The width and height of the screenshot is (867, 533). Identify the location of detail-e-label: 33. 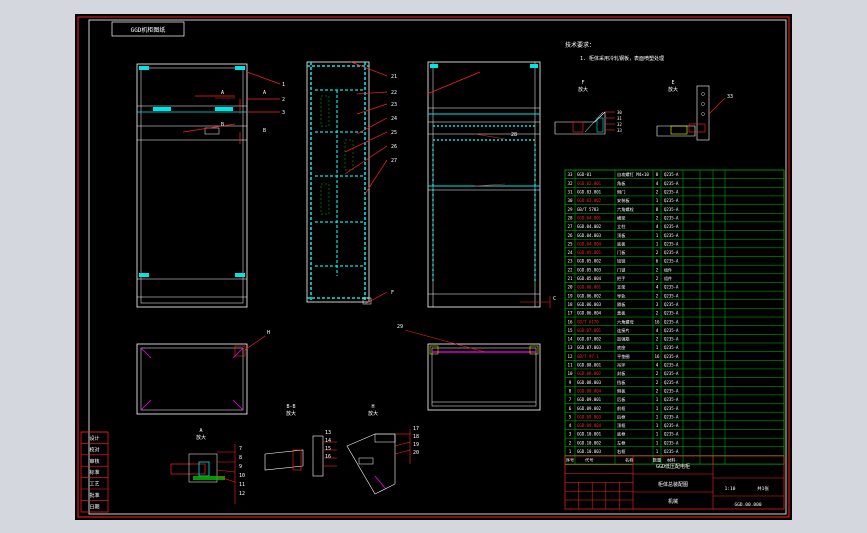
(730, 97).